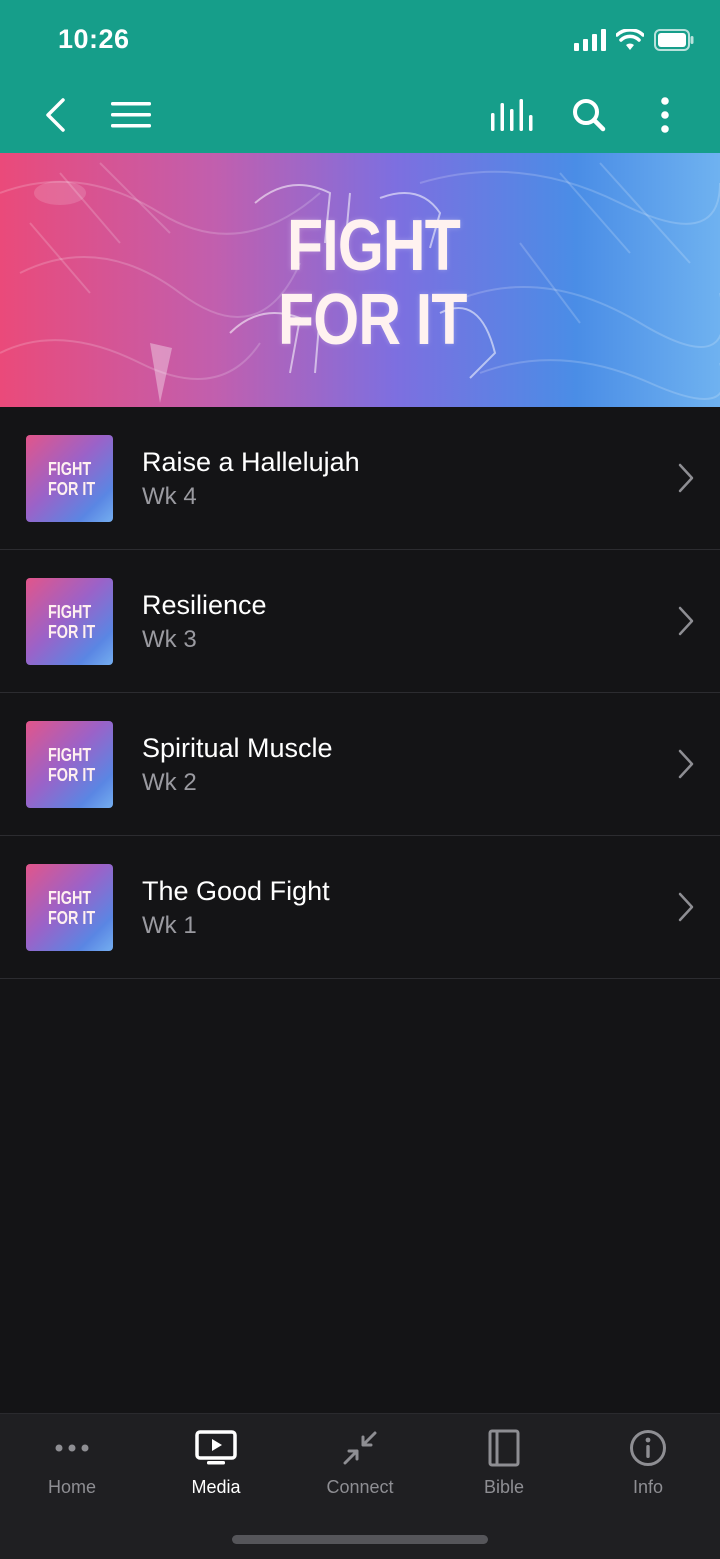  Describe the element at coordinates (504, 1487) in the screenshot. I see `tab-bible-label: Bible` at that location.